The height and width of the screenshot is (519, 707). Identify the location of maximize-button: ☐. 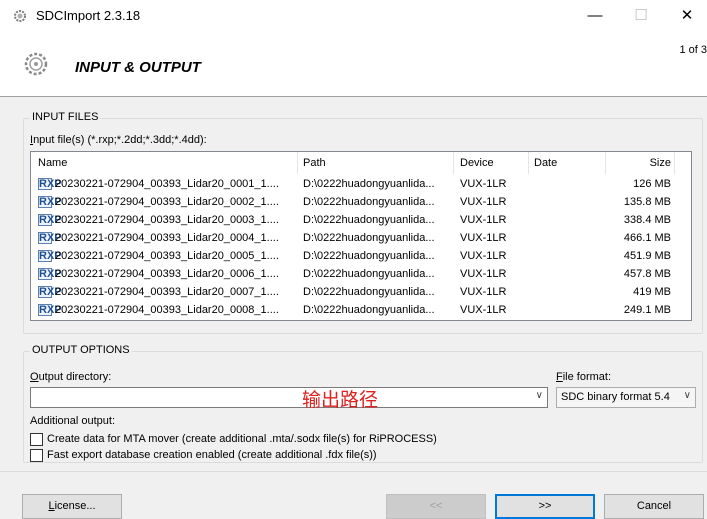
(641, 16).